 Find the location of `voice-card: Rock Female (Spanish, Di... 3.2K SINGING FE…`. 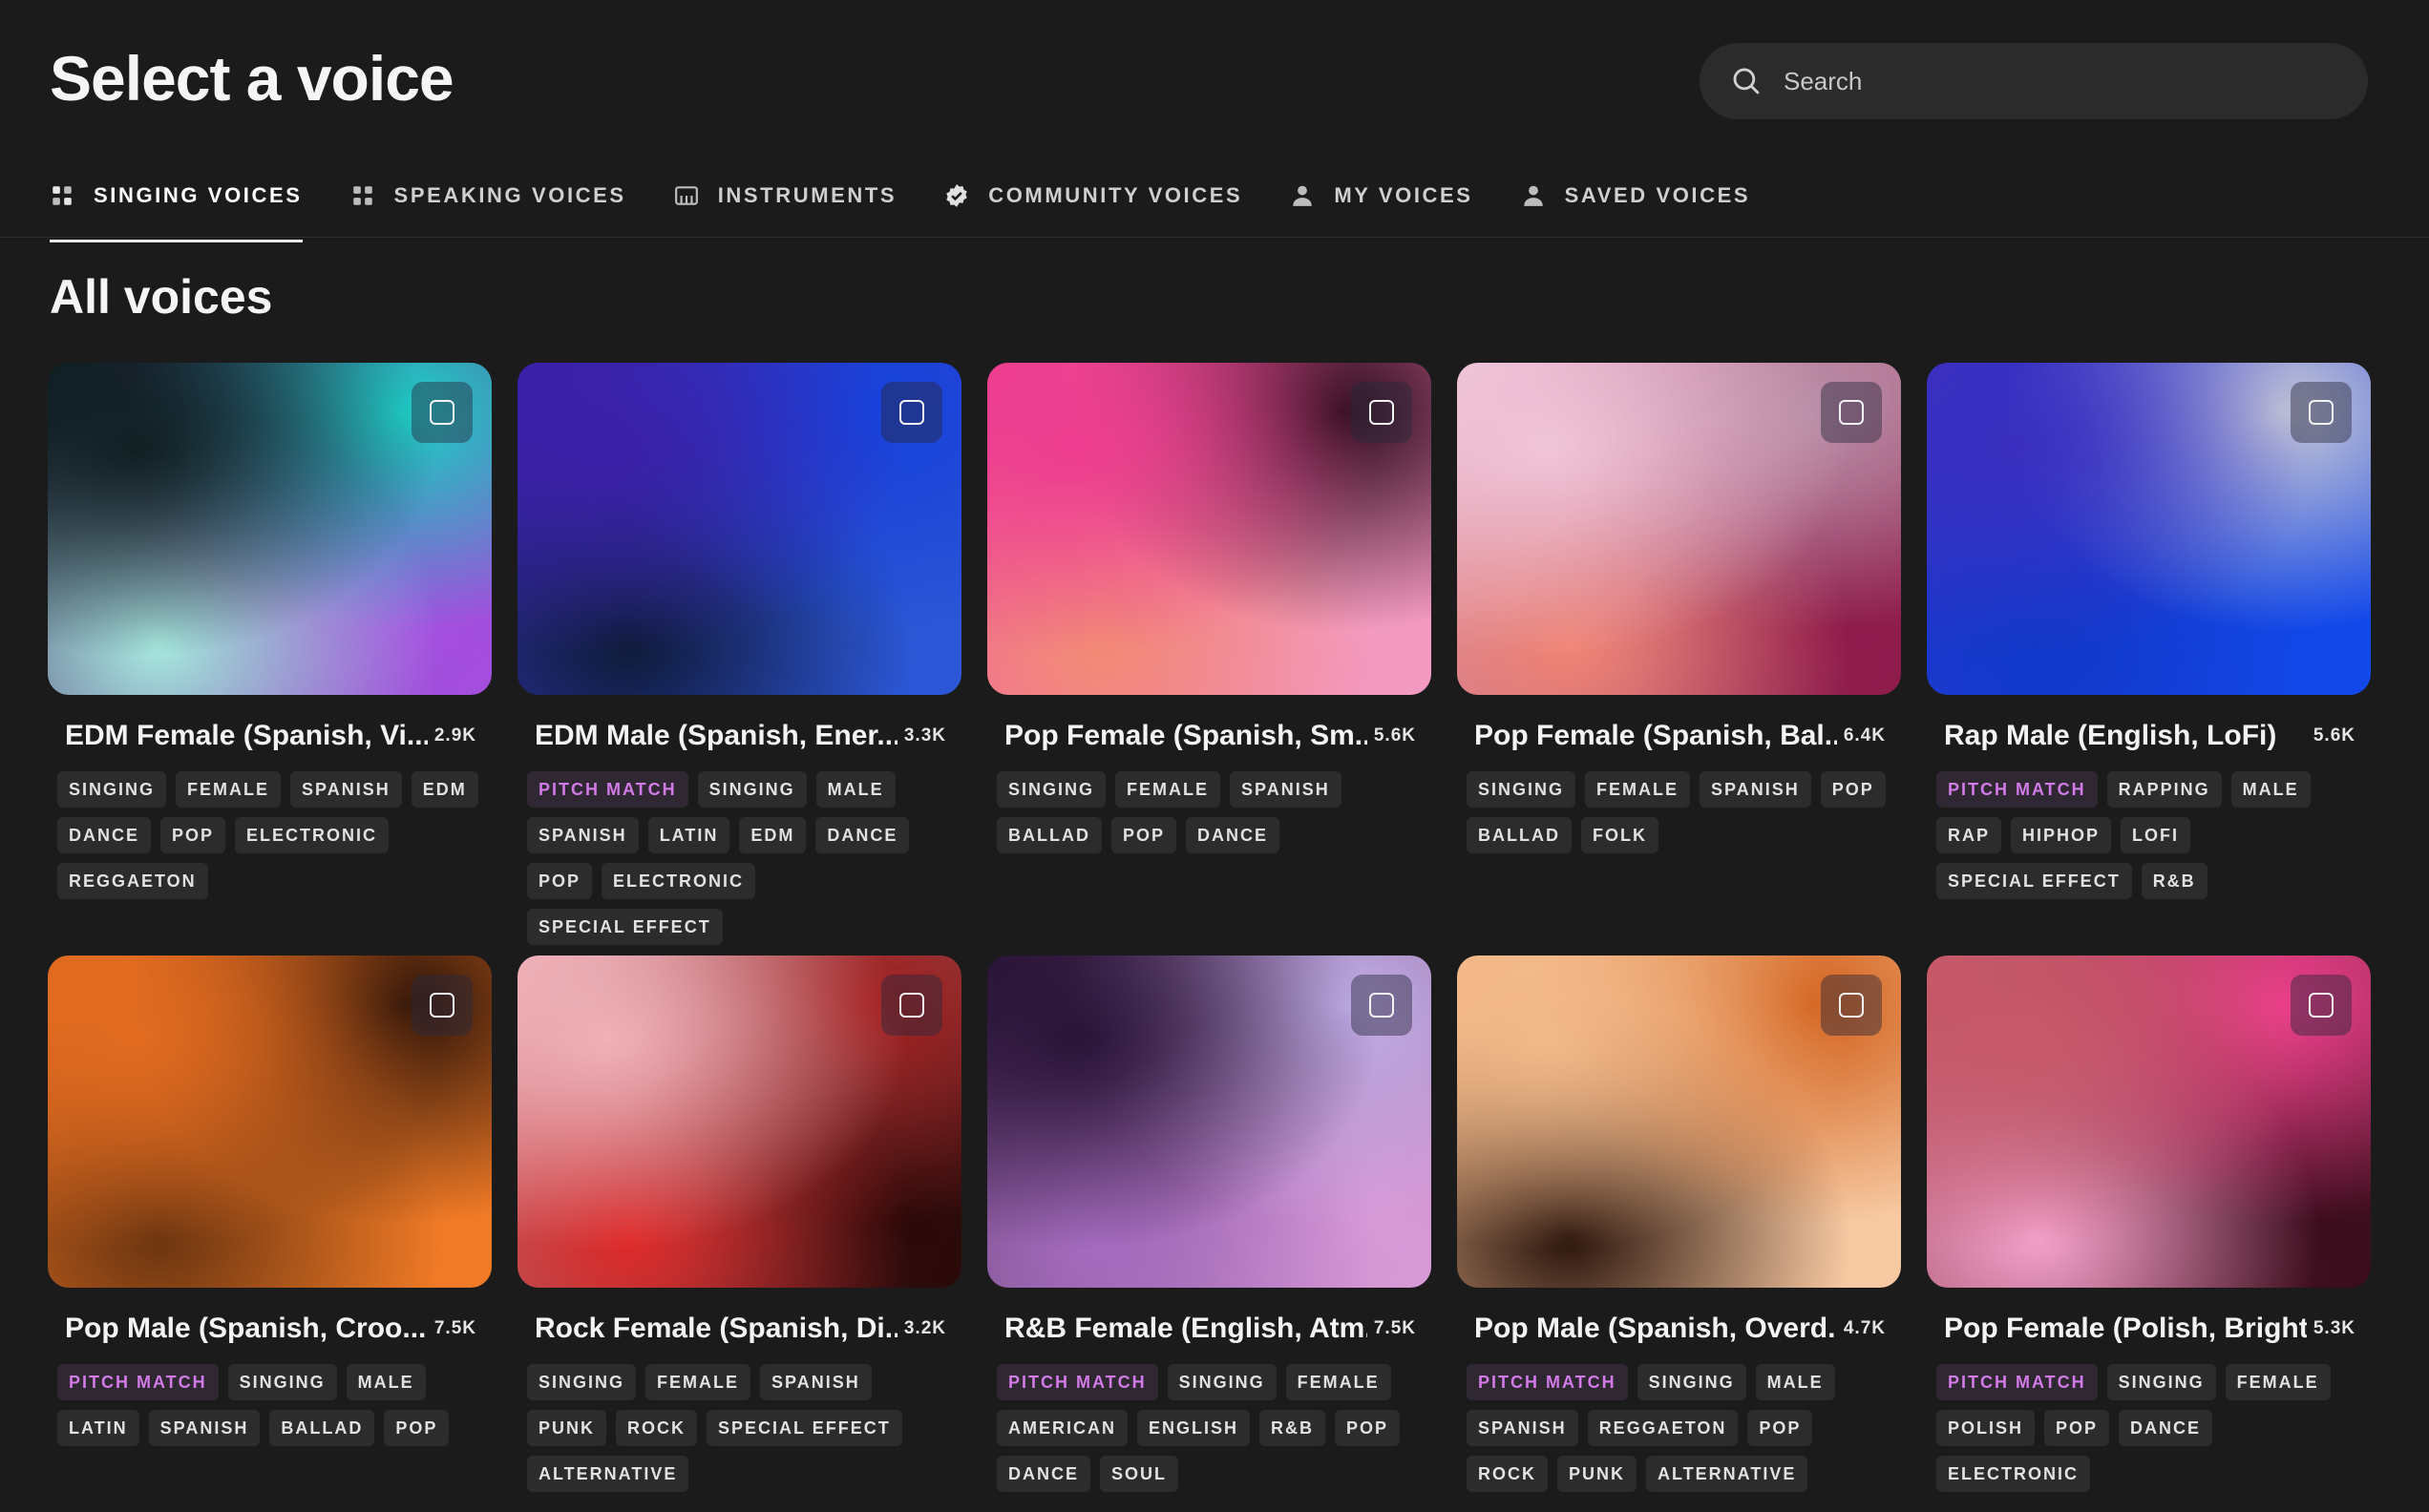

voice-card: Rock Female (Spanish, Di... 3.2K SINGING FE… is located at coordinates (739, 1229).